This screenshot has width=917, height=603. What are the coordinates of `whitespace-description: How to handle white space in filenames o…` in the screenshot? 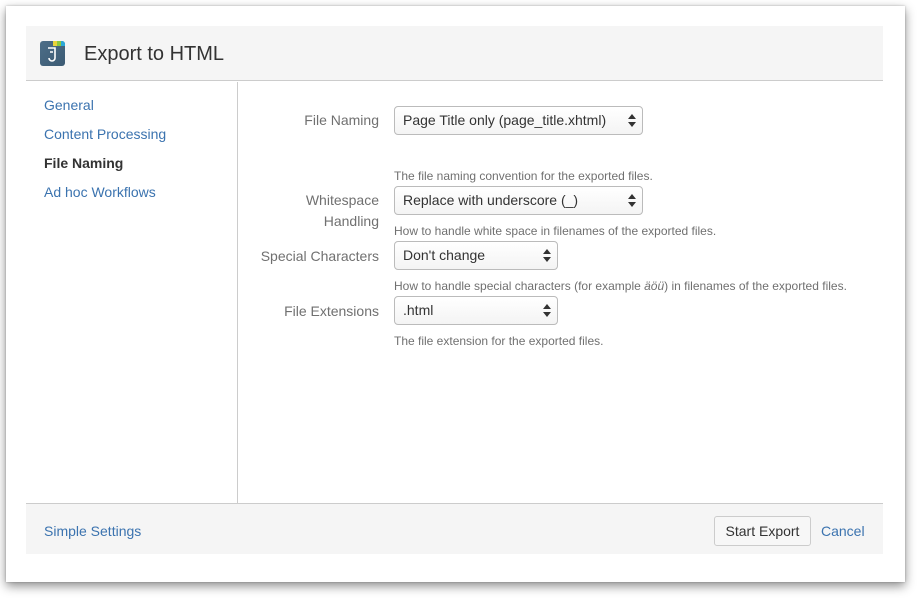 It's located at (555, 231).